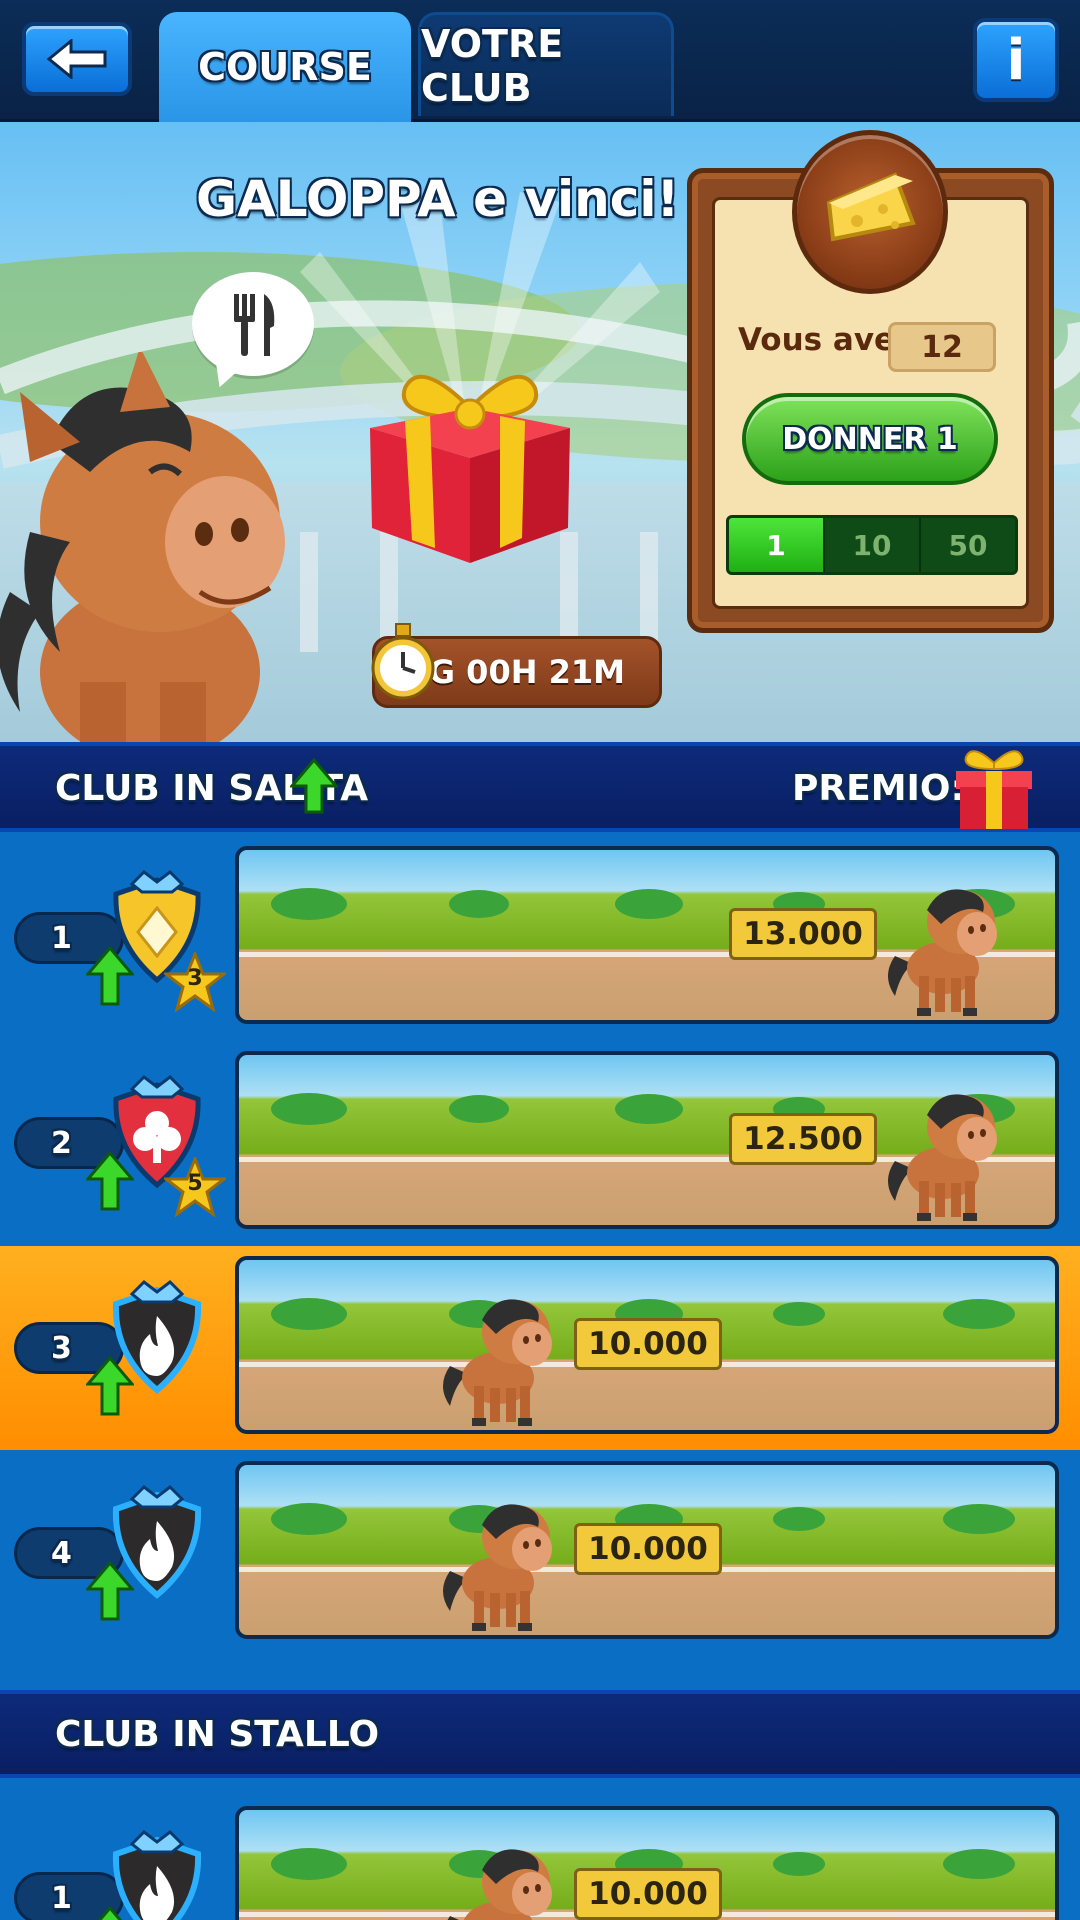 Image resolution: width=1080 pixels, height=1920 pixels. I want to click on star-level-number: 5, so click(195, 1183).